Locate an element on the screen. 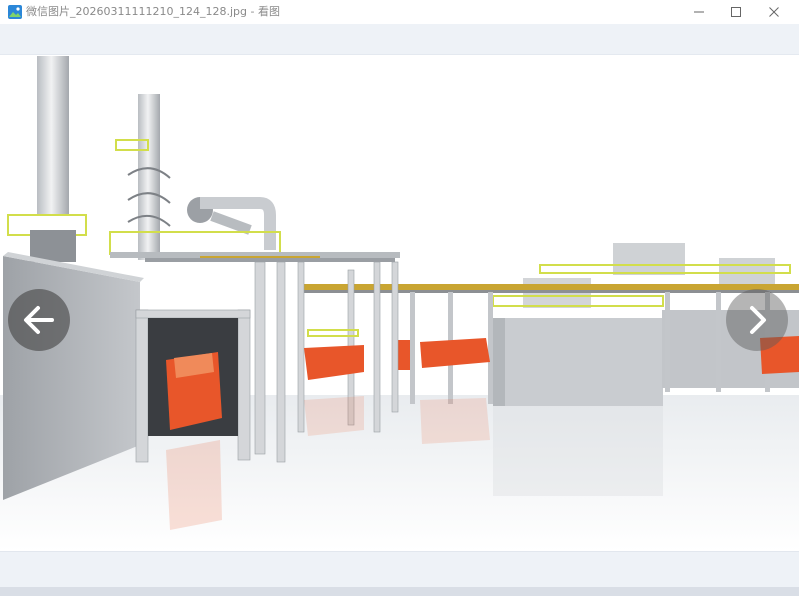 The width and height of the screenshot is (799, 596). minimize-icon is located at coordinates (699, 12).